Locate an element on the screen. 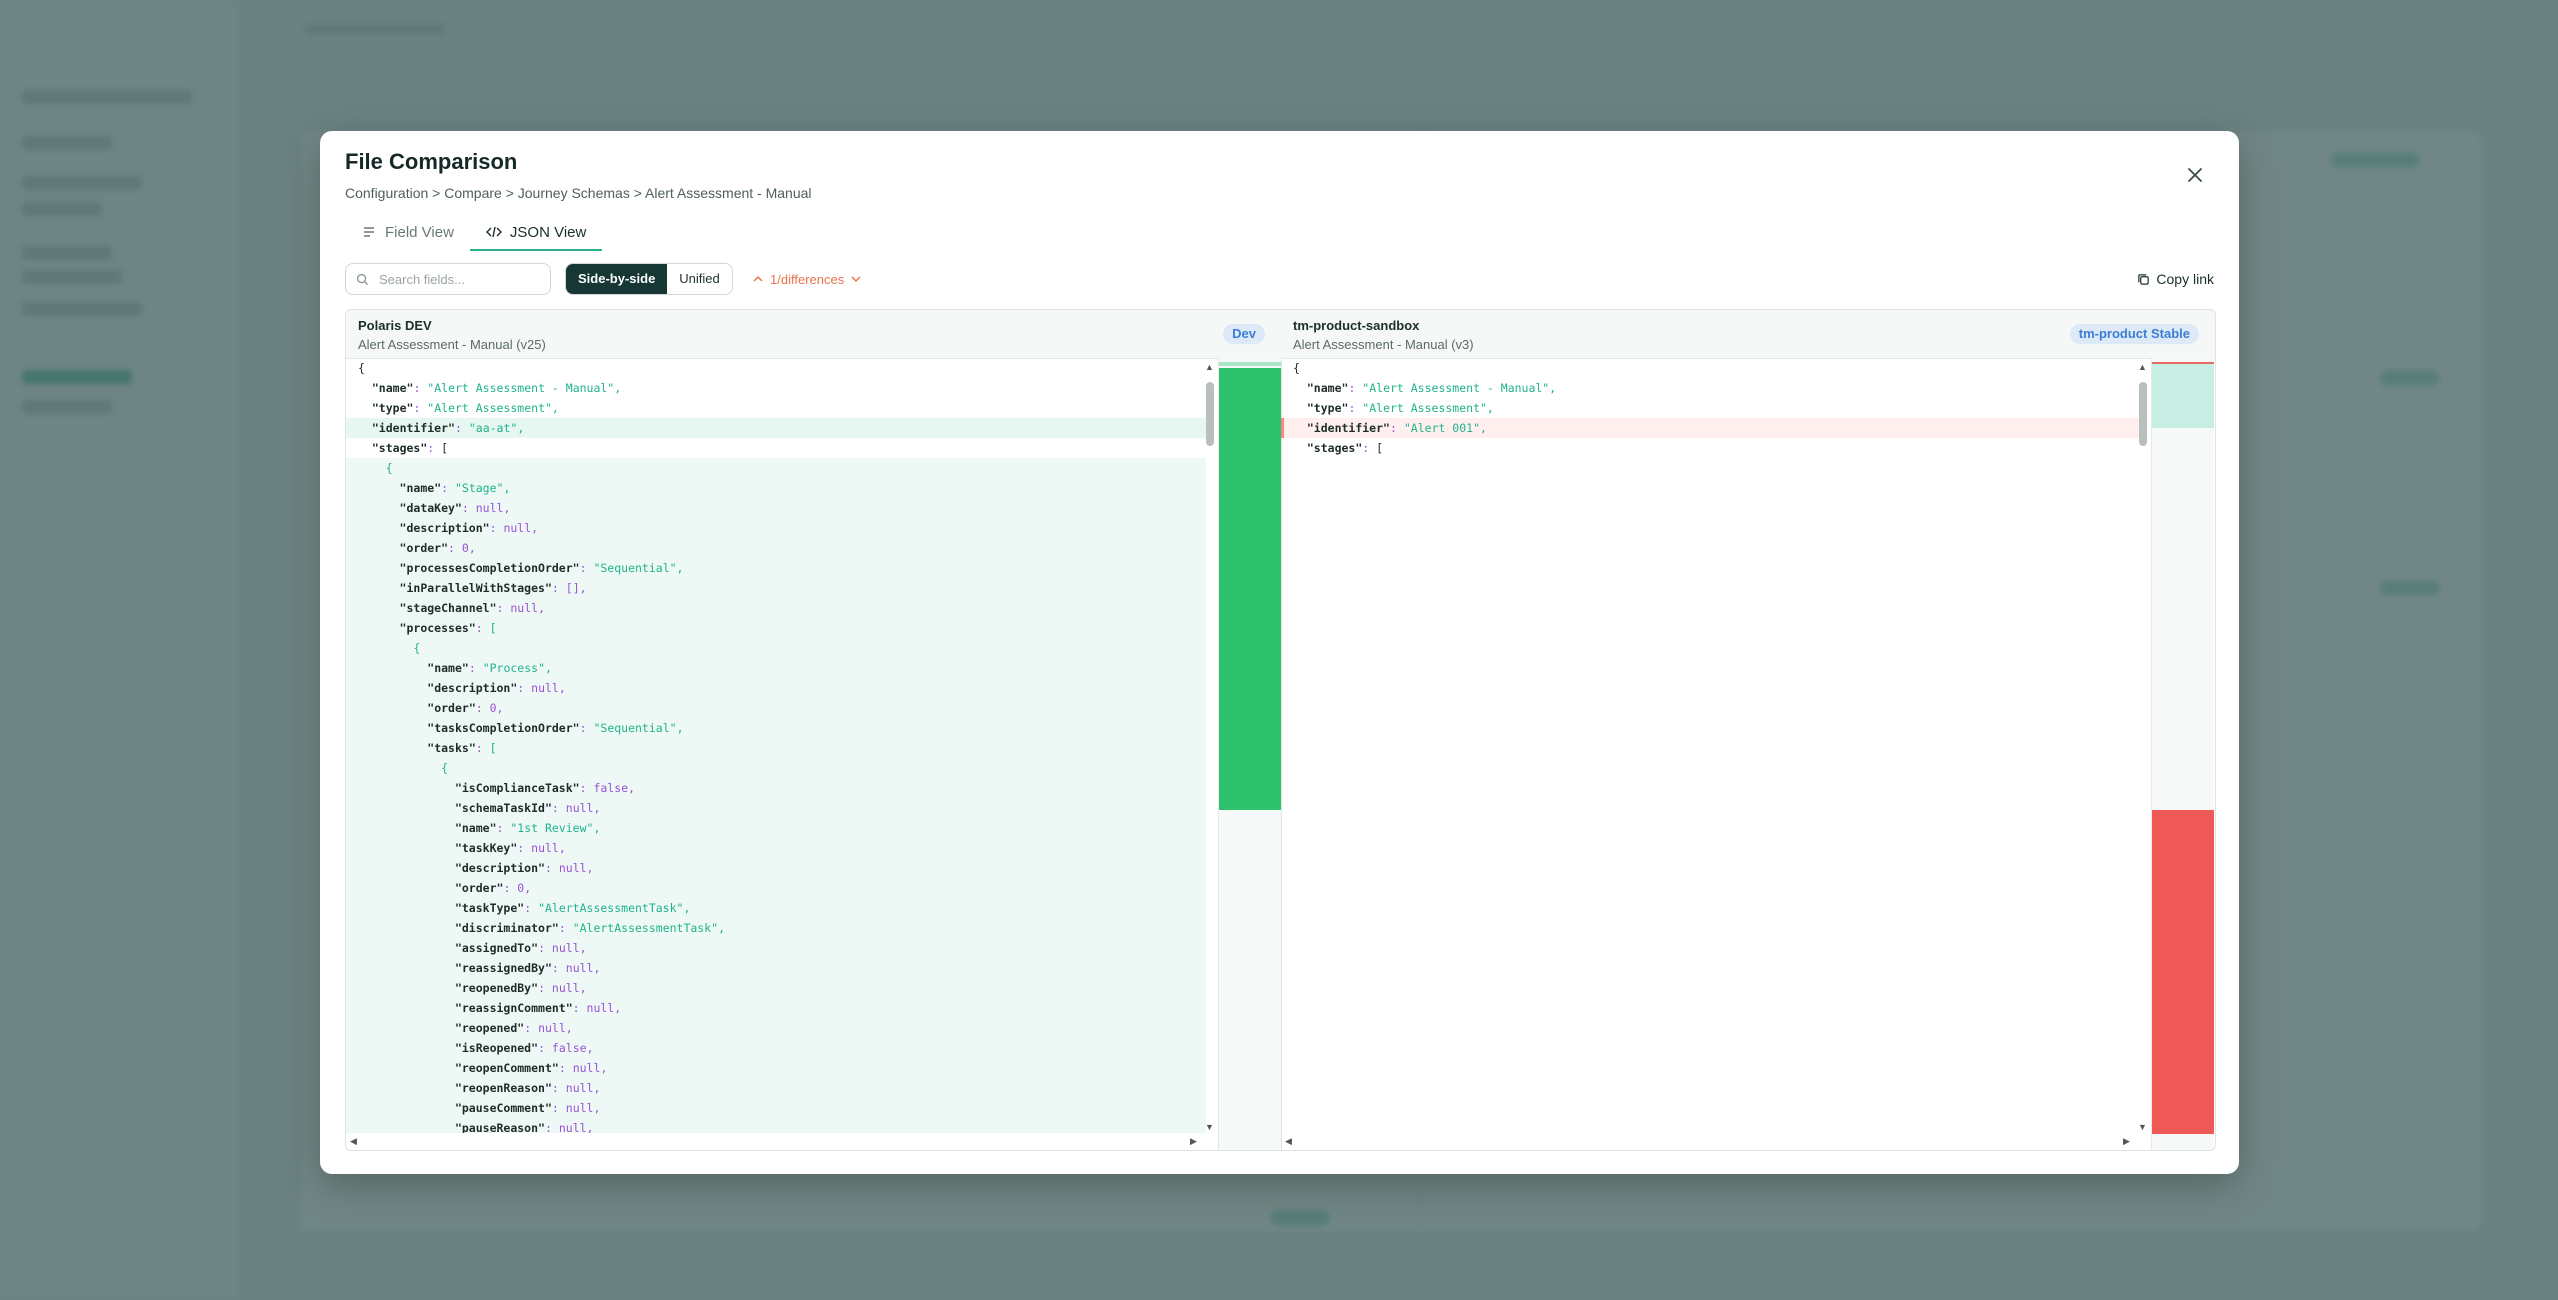 This screenshot has height=1300, width=2558. search-input is located at coordinates (459, 279).